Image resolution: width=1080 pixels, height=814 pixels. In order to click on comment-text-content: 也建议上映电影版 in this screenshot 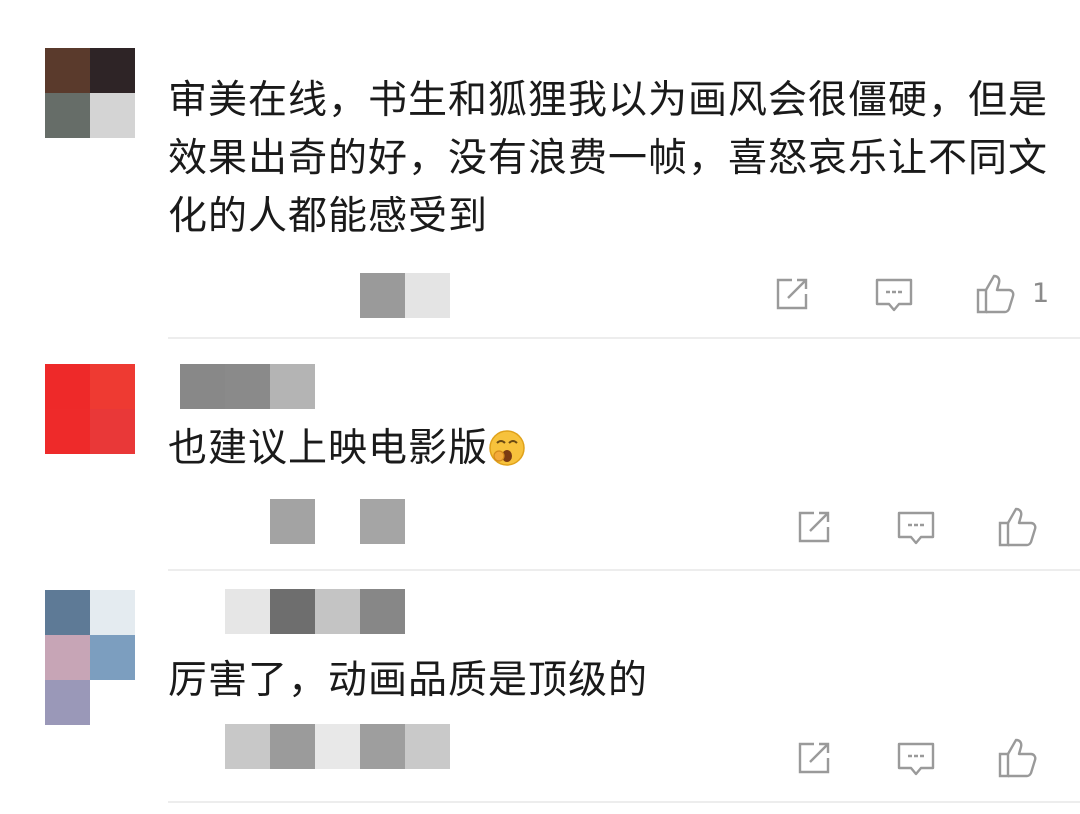, I will do `click(328, 448)`.